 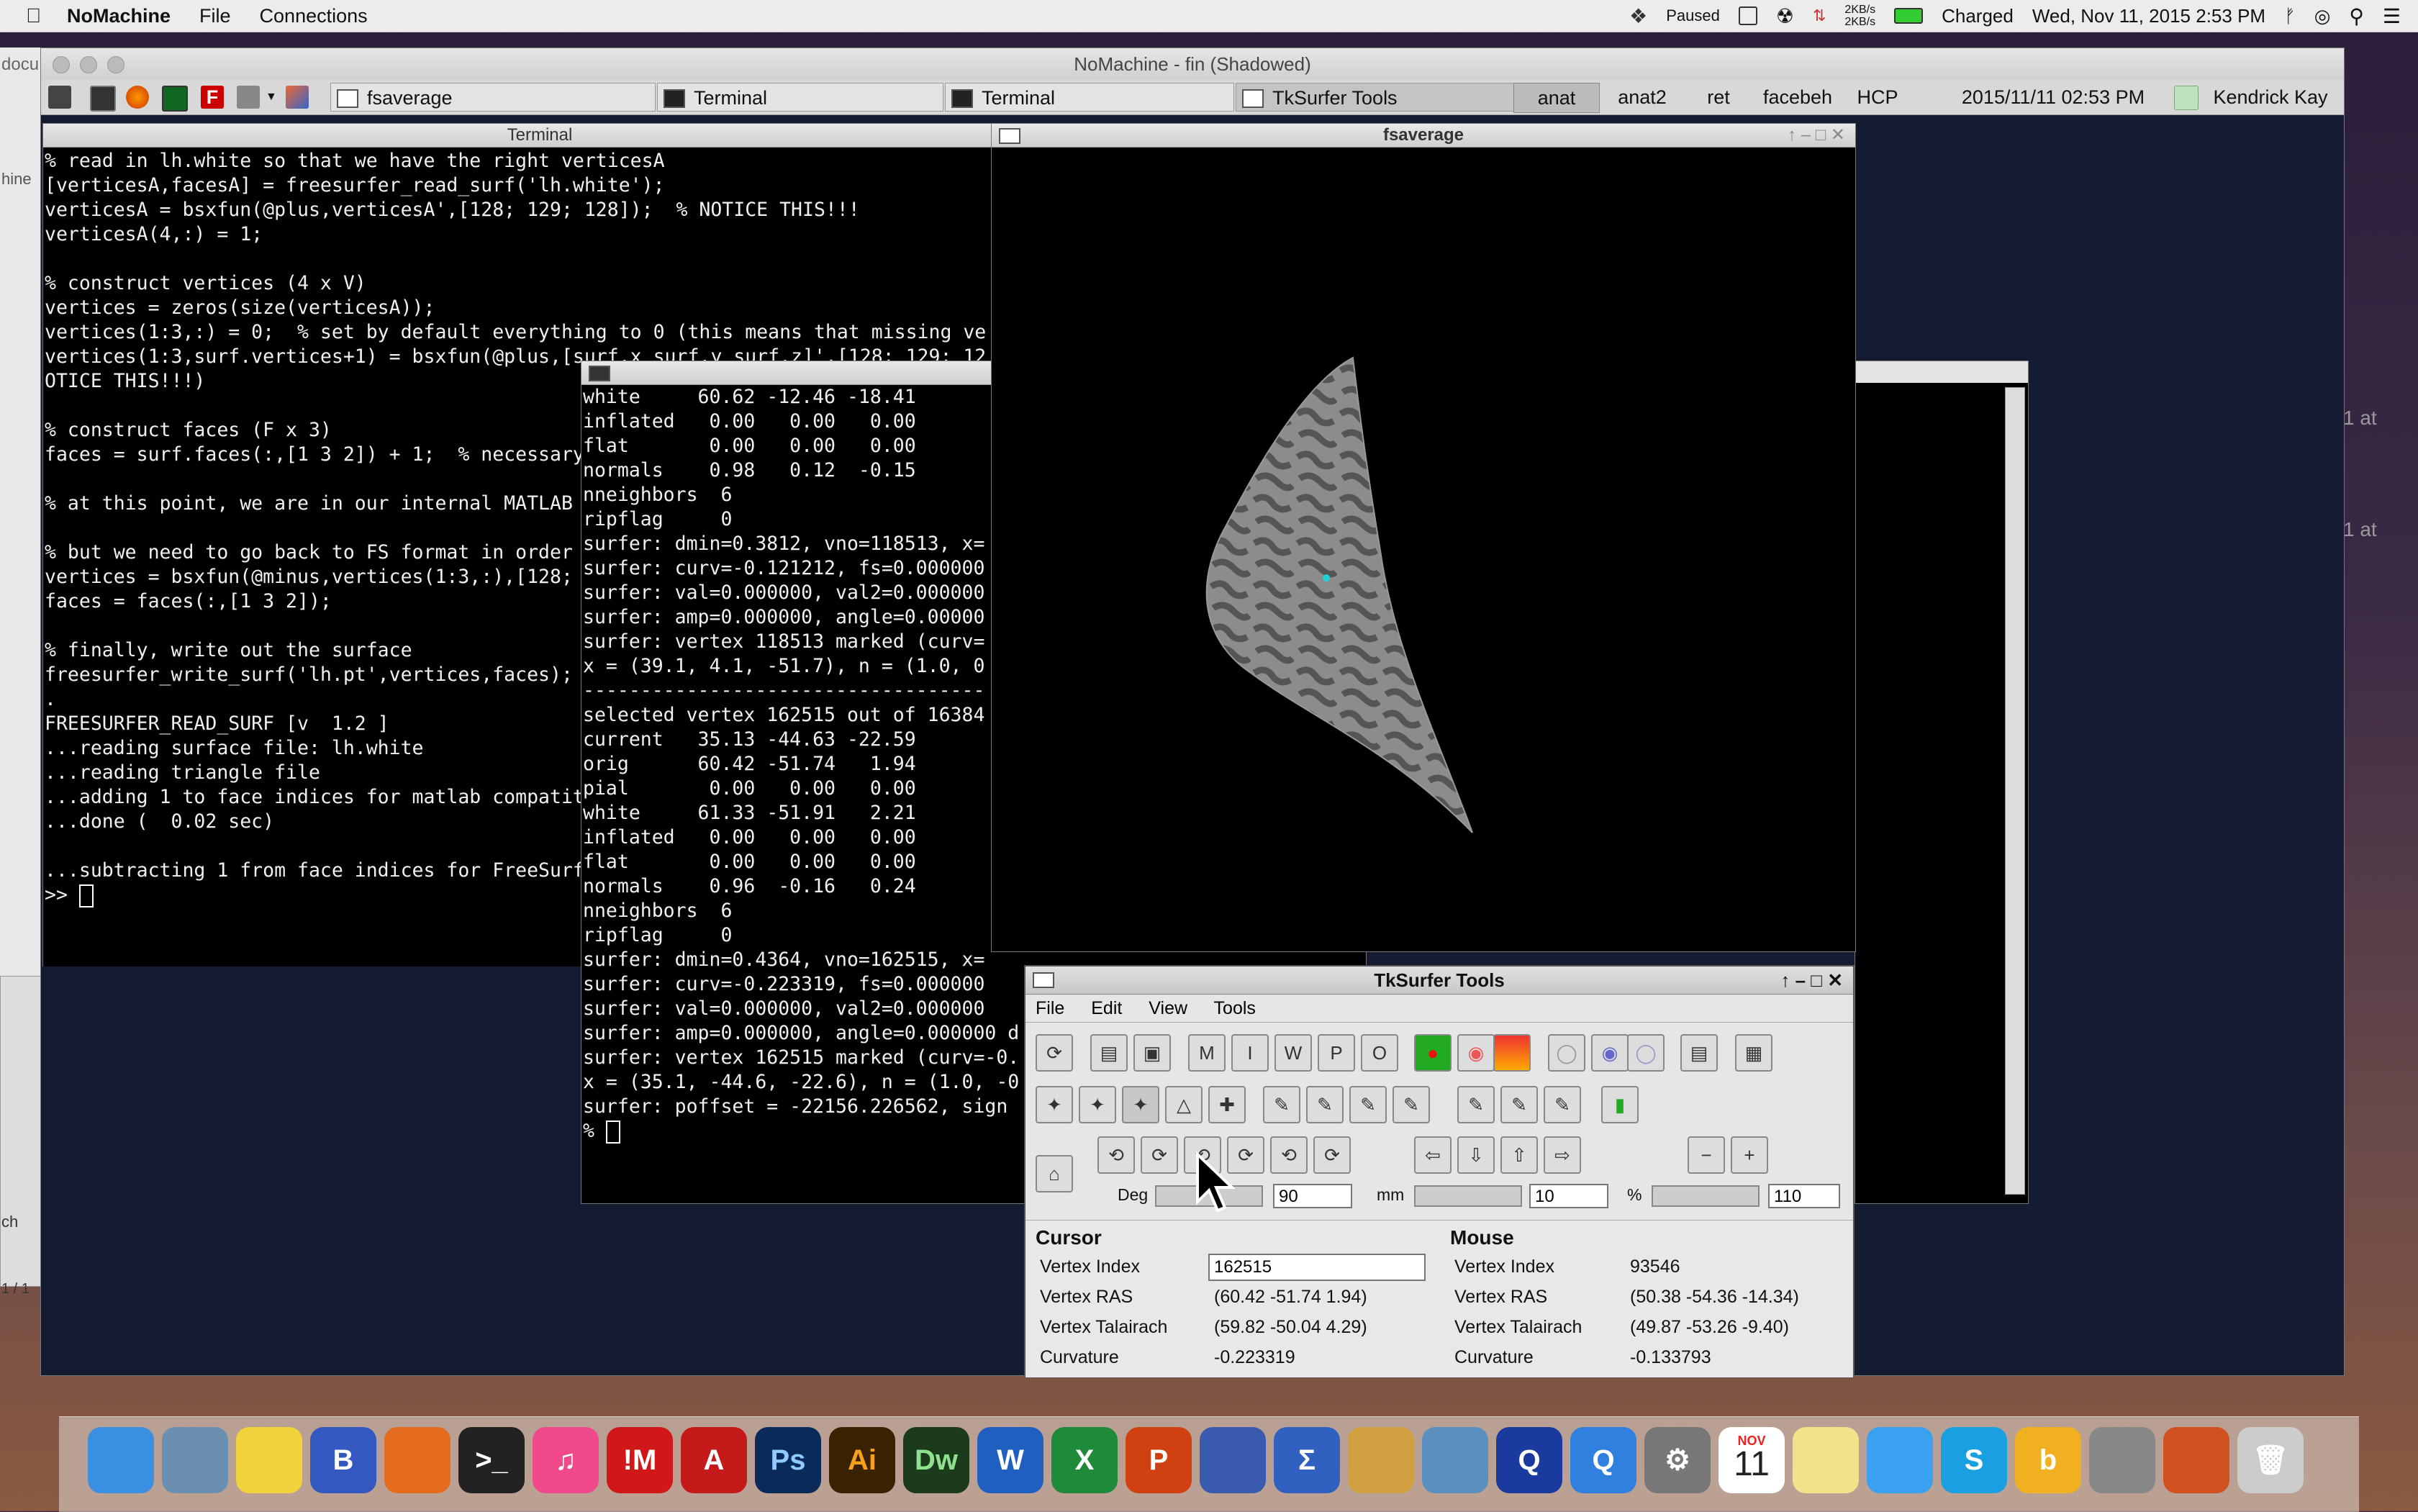 What do you see at coordinates (1567, 1053) in the screenshot?
I see `label-outline-icon: ◯` at bounding box center [1567, 1053].